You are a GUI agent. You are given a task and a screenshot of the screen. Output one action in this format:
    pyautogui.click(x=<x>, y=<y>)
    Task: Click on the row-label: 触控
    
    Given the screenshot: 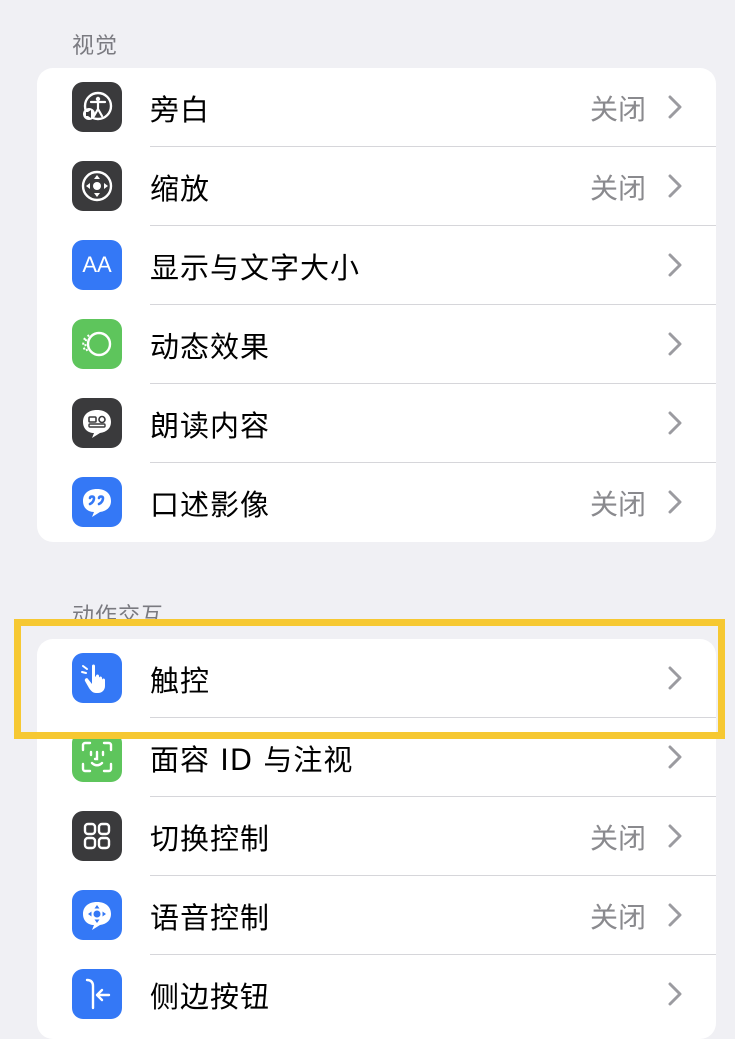 What is the action you would take?
    pyautogui.click(x=180, y=680)
    